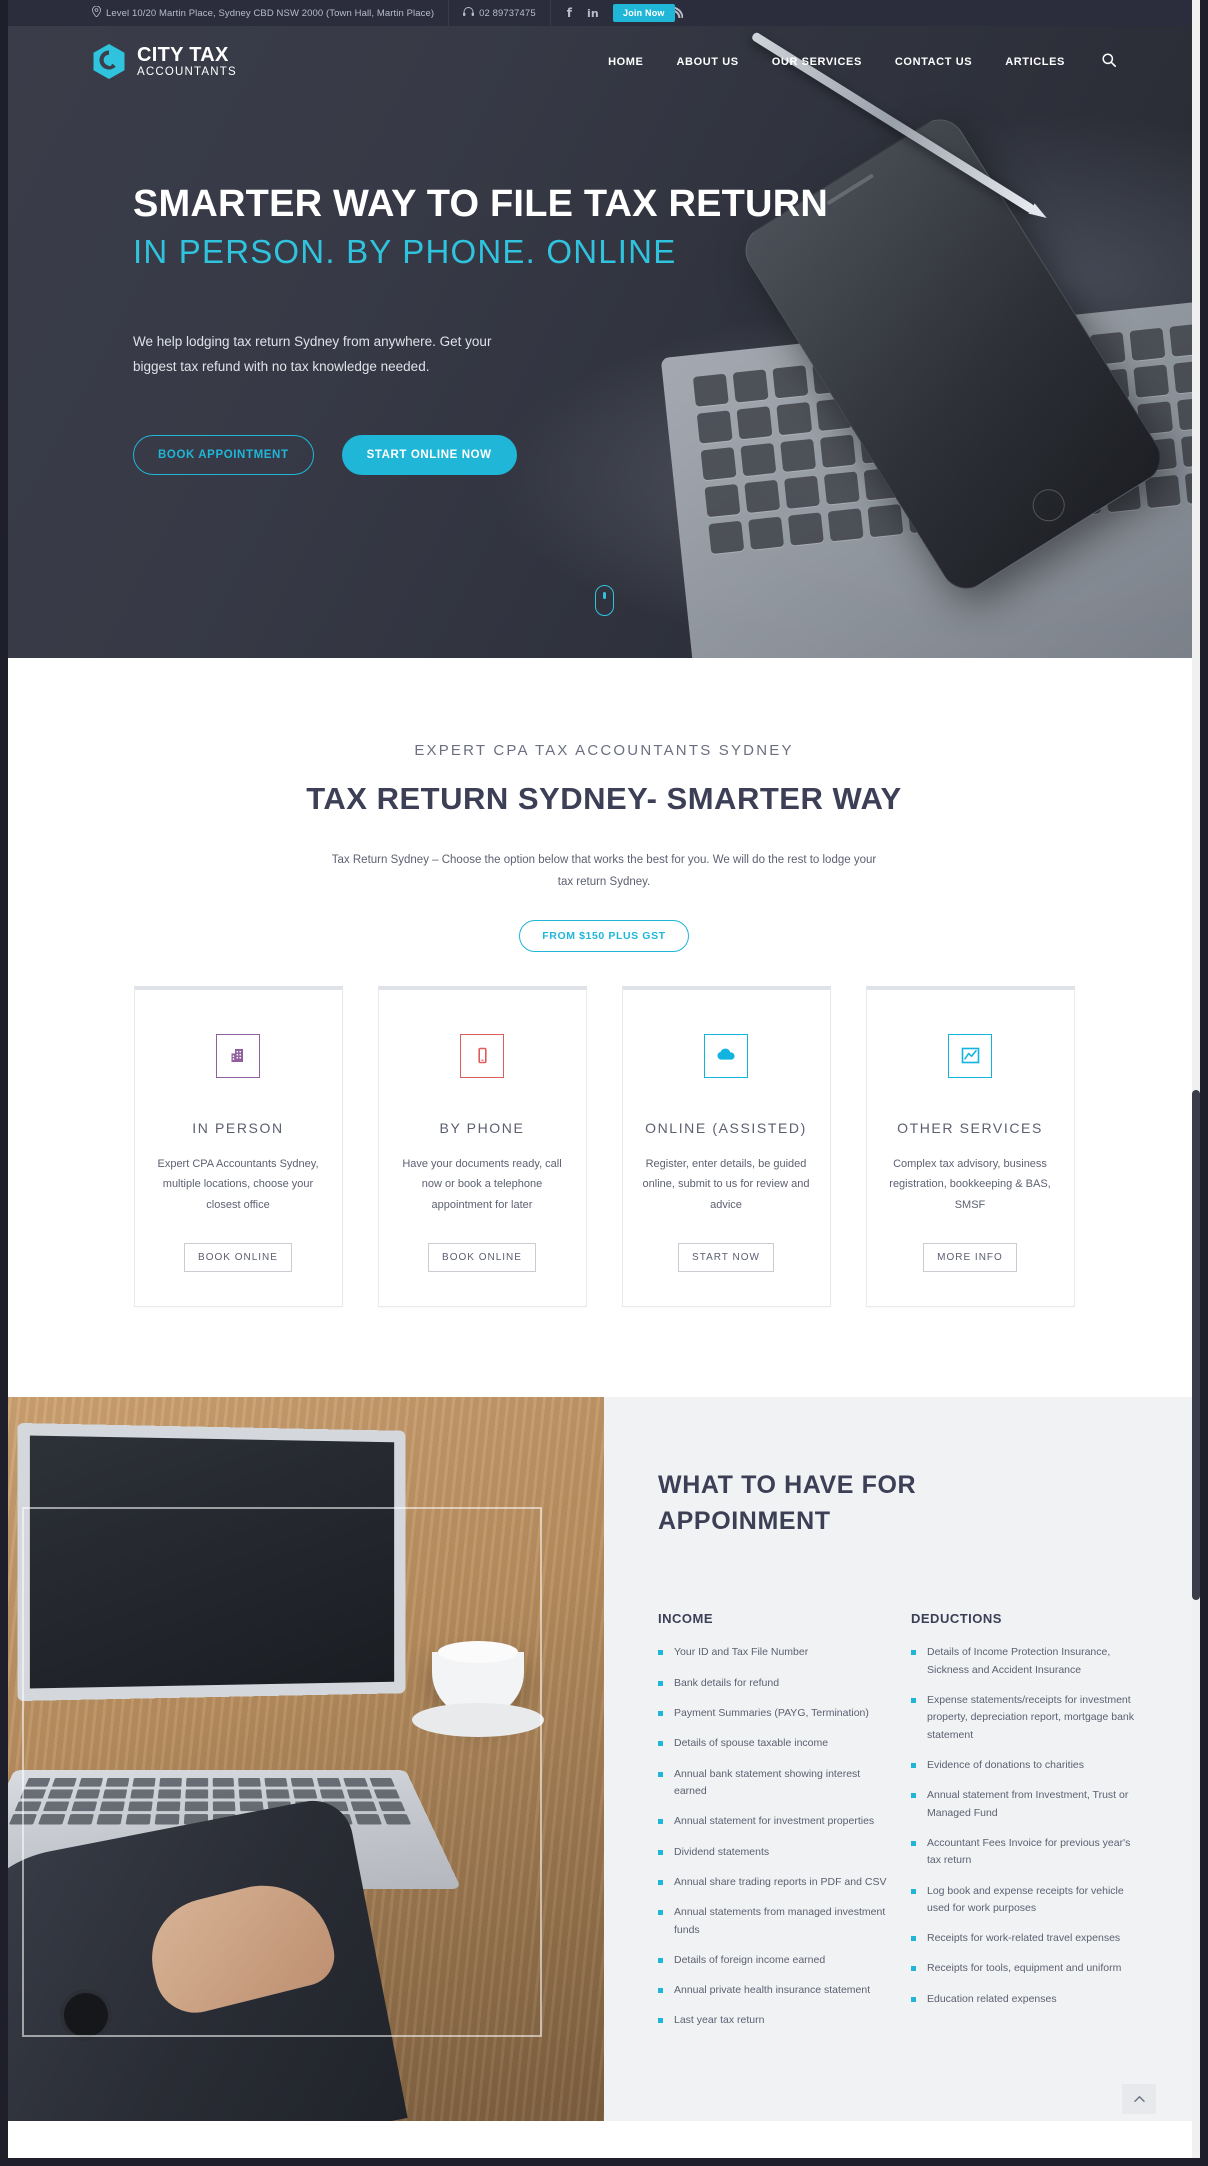  Describe the element at coordinates (604, 935) in the screenshot. I see `price-pill-button: FROM $150 PLUS GST` at that location.